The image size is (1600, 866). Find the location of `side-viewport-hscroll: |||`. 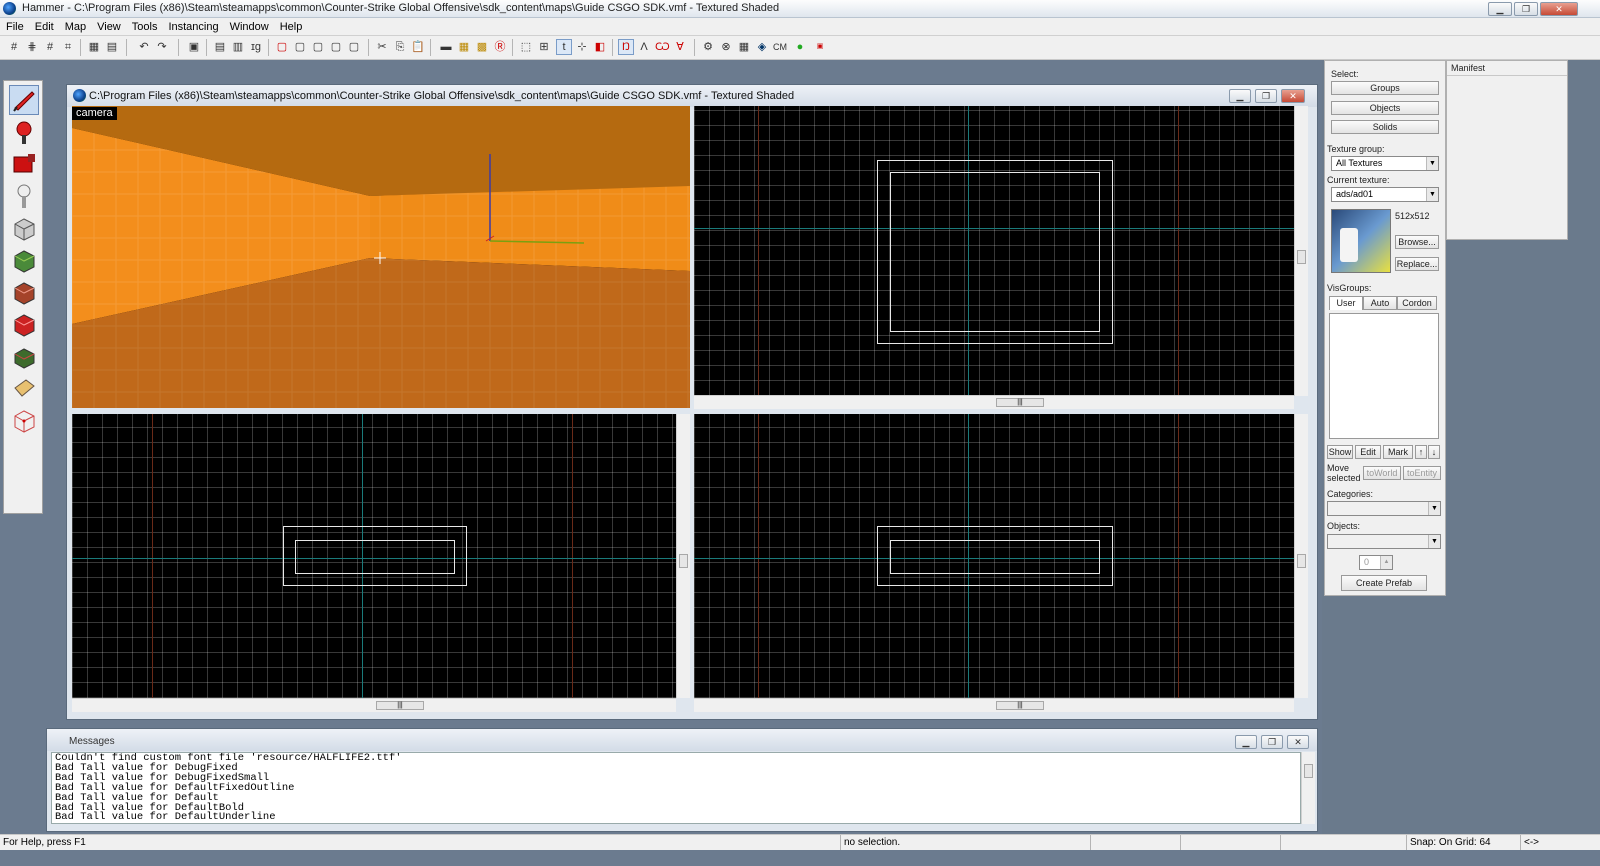

side-viewport-hscroll: ||| is located at coordinates (994, 705).